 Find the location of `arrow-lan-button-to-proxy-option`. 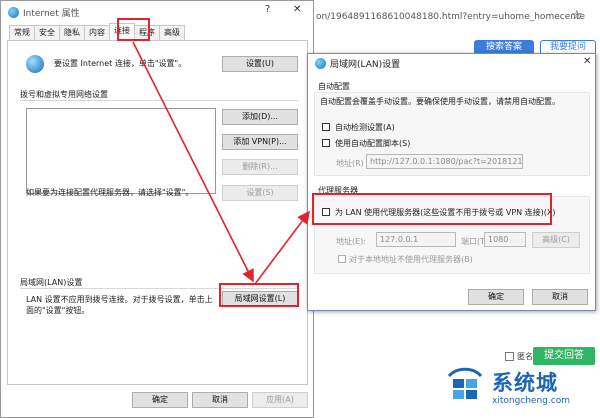

arrow-lan-button-to-proxy-option is located at coordinates (282, 247).